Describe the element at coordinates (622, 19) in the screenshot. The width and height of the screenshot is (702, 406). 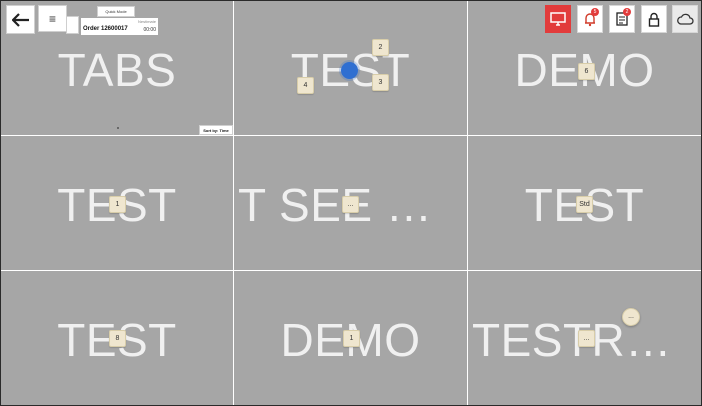
I see `orders-button: 2` at that location.